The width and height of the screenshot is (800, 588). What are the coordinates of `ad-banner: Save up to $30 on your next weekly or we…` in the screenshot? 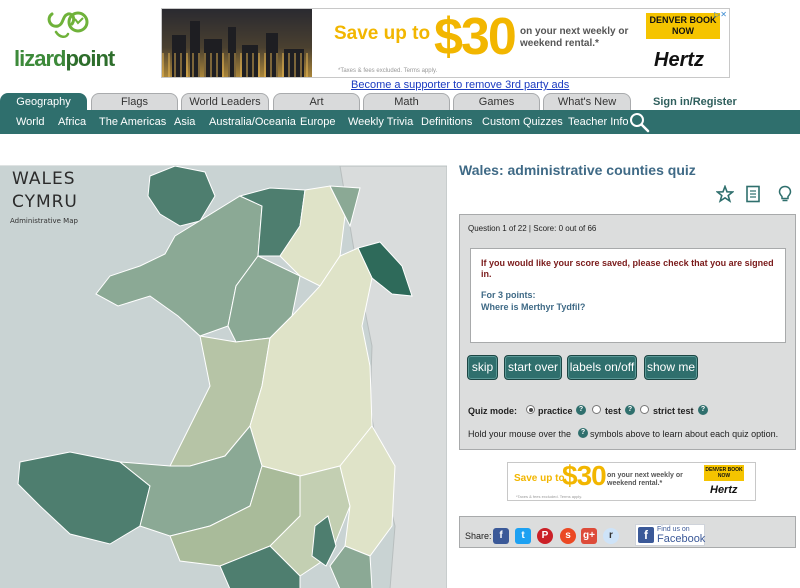 It's located at (445, 43).